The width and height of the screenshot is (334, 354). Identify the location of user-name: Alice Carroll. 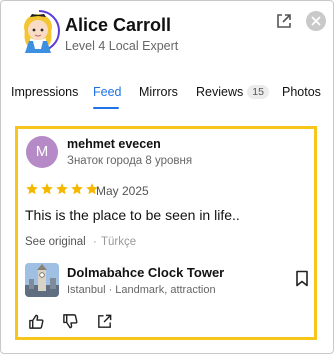
(118, 25).